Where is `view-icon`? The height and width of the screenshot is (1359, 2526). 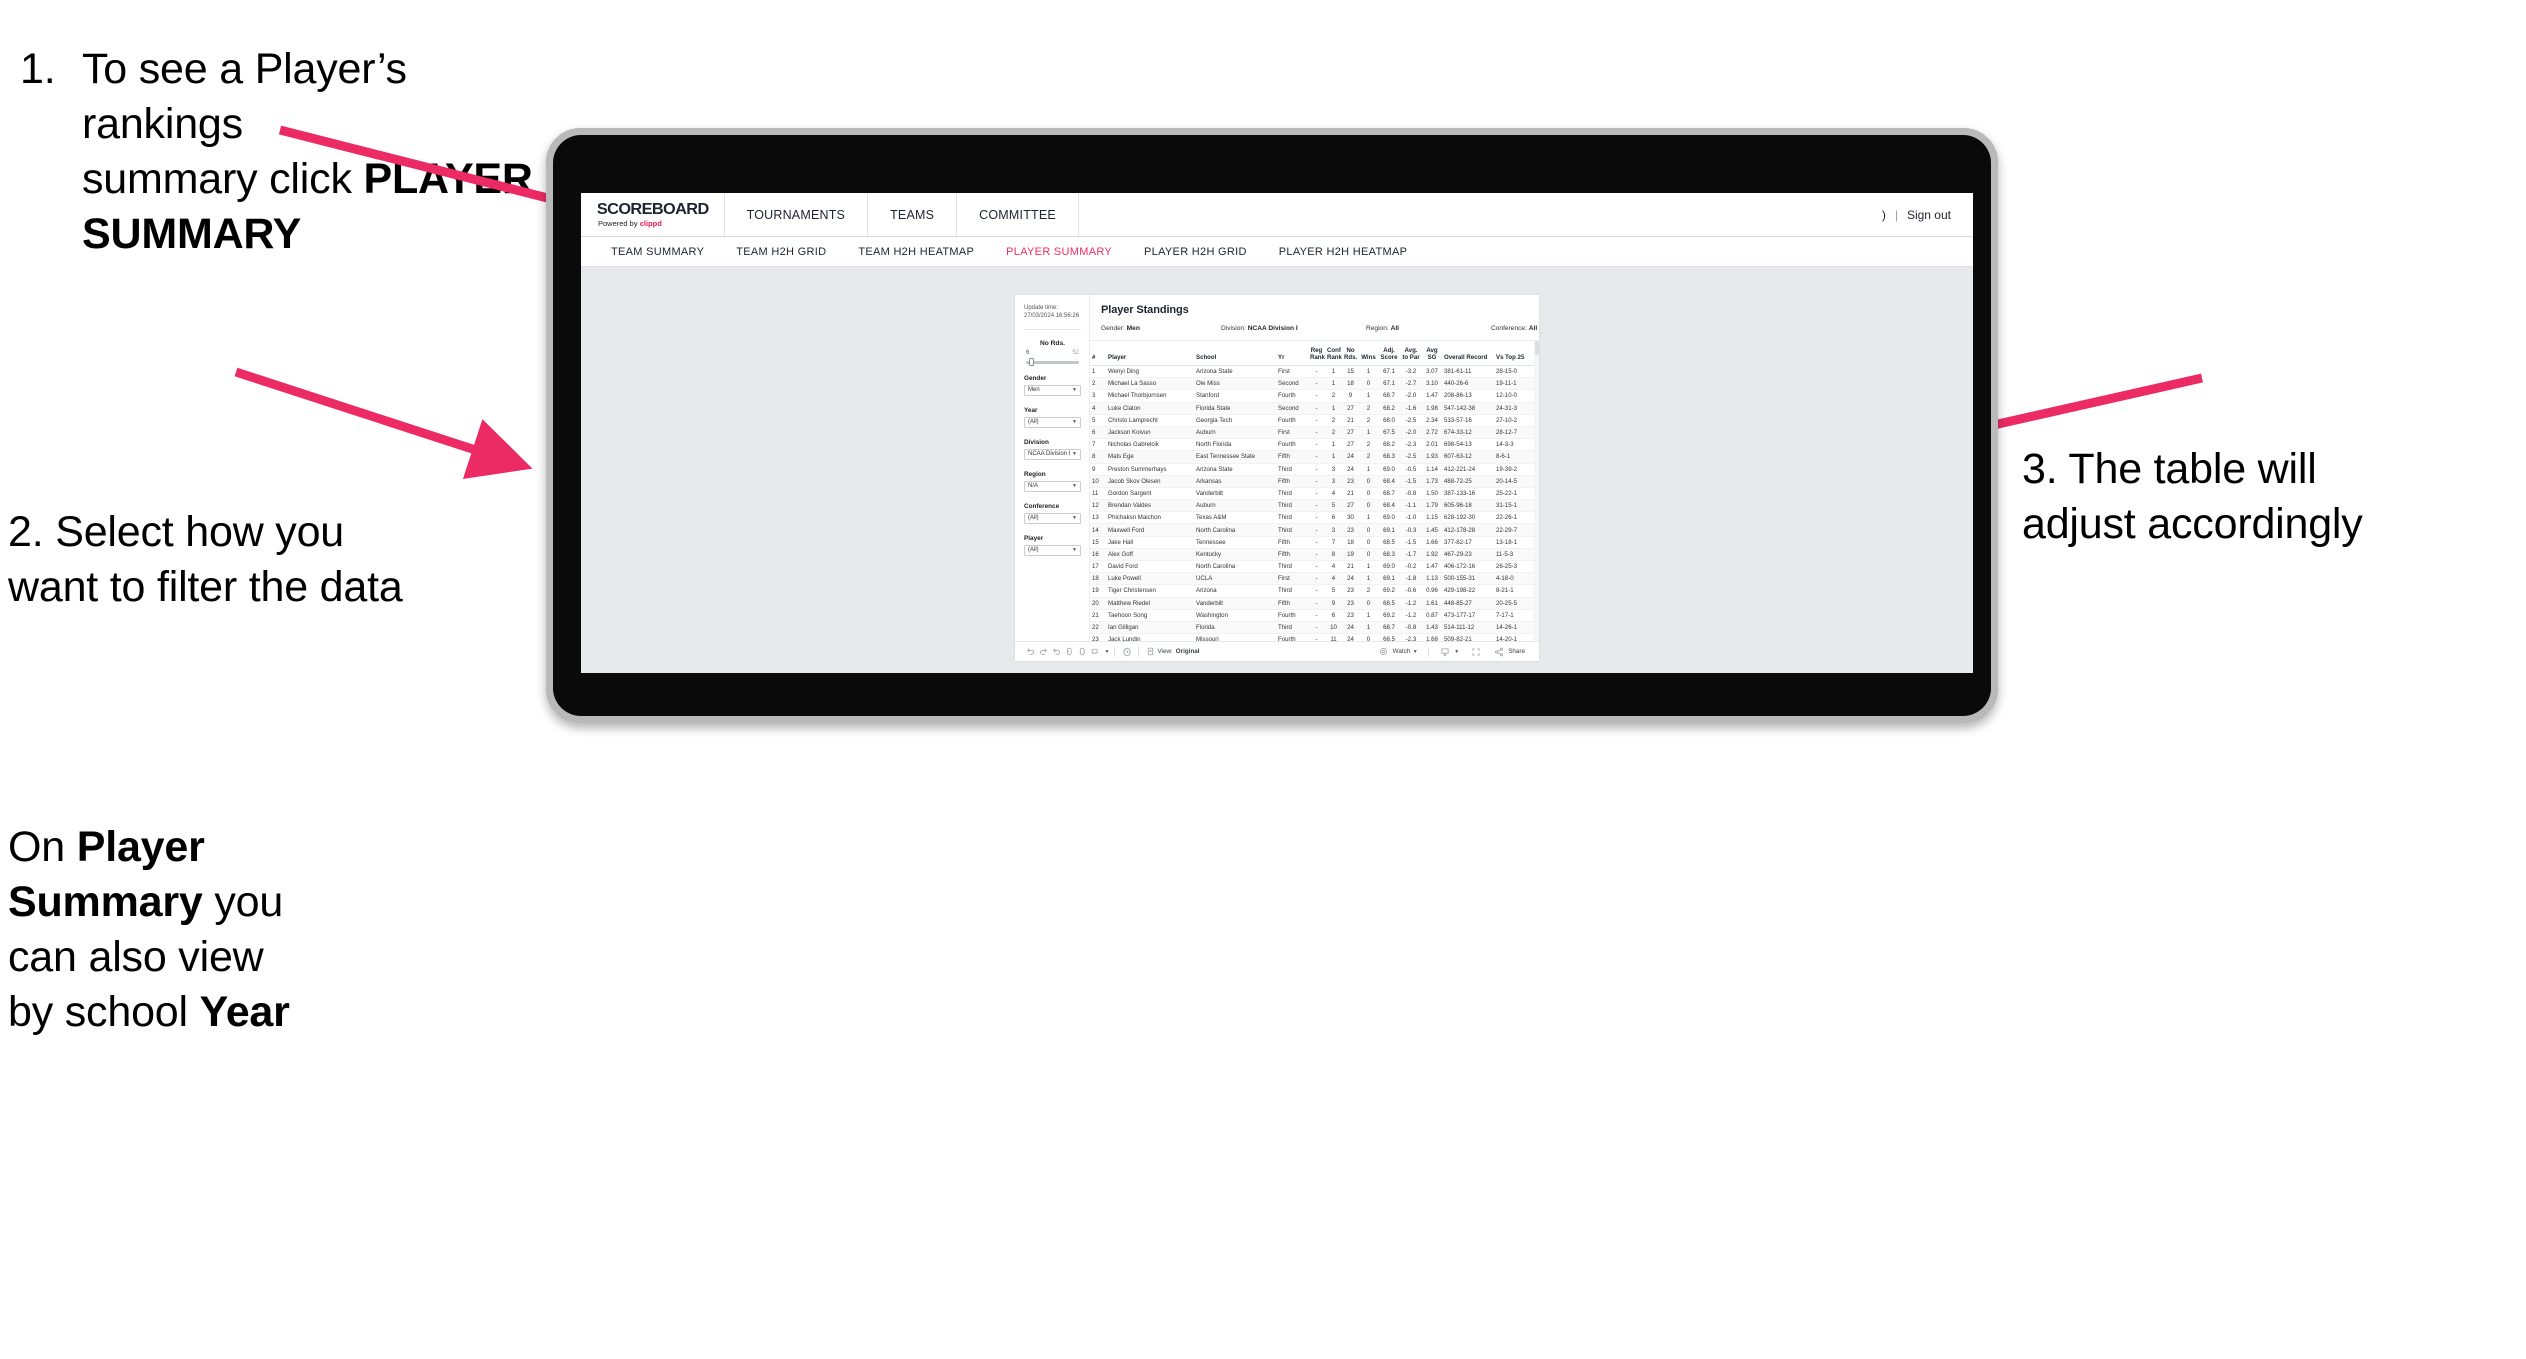
view-icon is located at coordinates (1150, 651).